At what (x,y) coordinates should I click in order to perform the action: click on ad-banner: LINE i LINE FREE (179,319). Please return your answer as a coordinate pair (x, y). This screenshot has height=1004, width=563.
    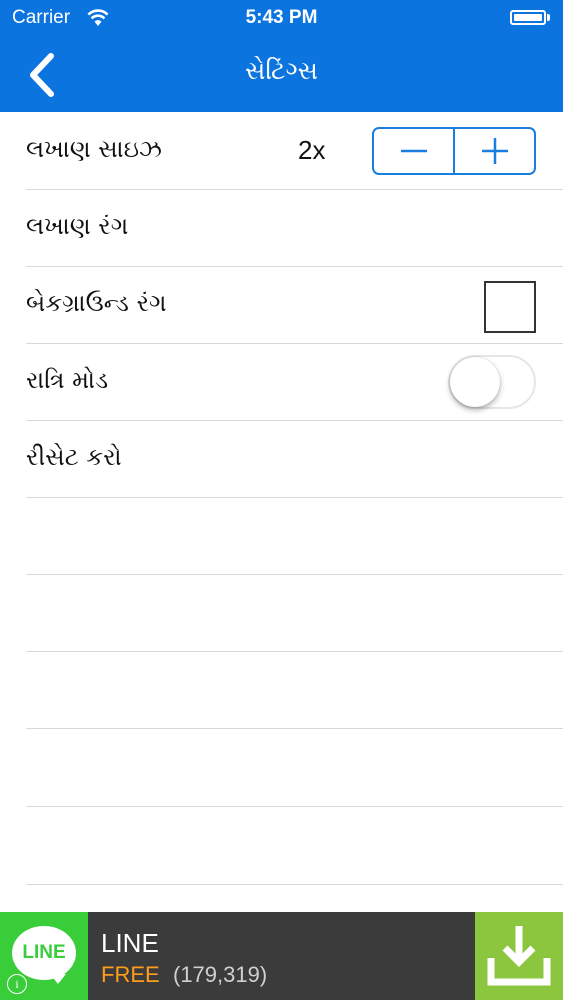
    Looking at the image, I should click on (281, 956).